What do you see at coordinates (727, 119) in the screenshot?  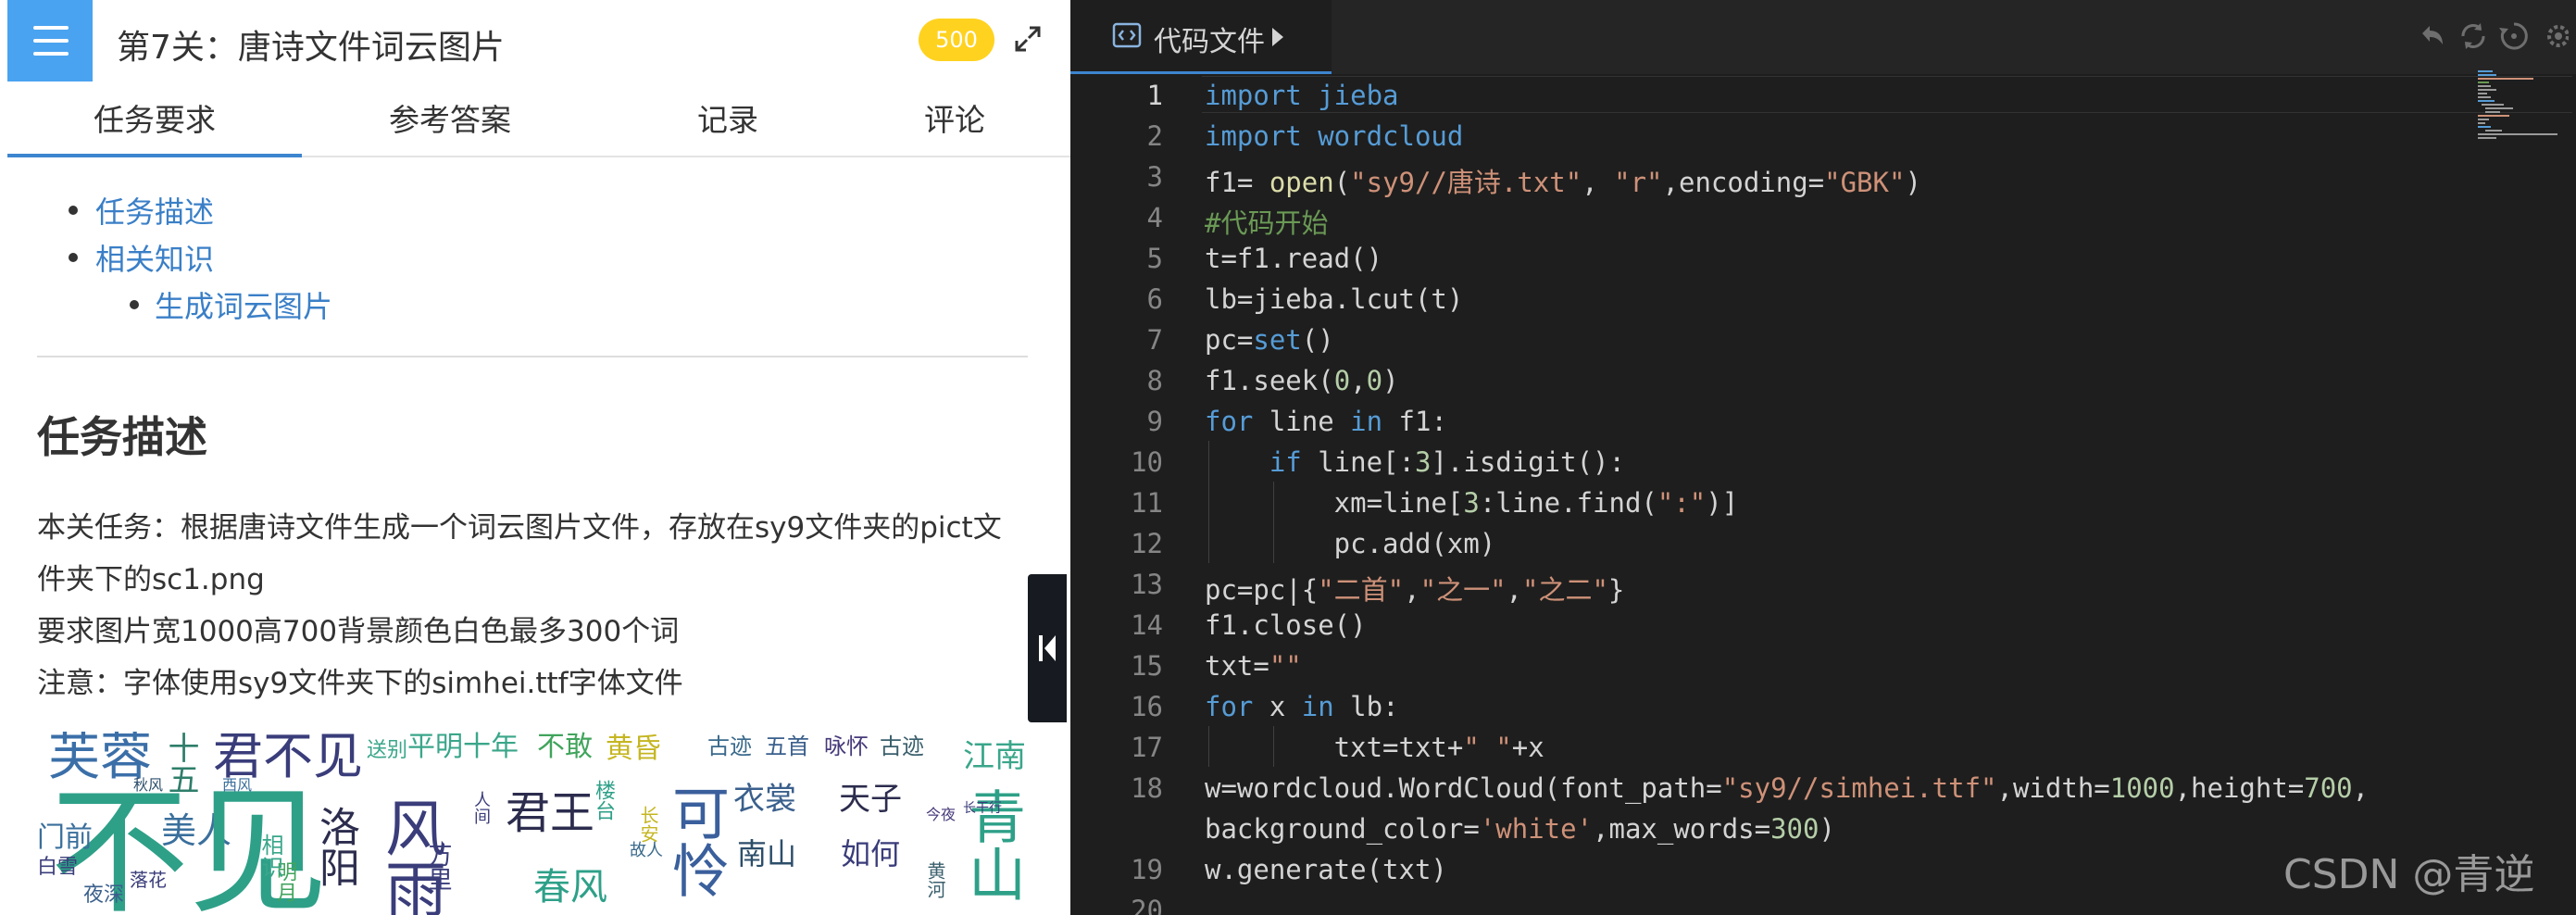 I see `tab-records: 记录` at bounding box center [727, 119].